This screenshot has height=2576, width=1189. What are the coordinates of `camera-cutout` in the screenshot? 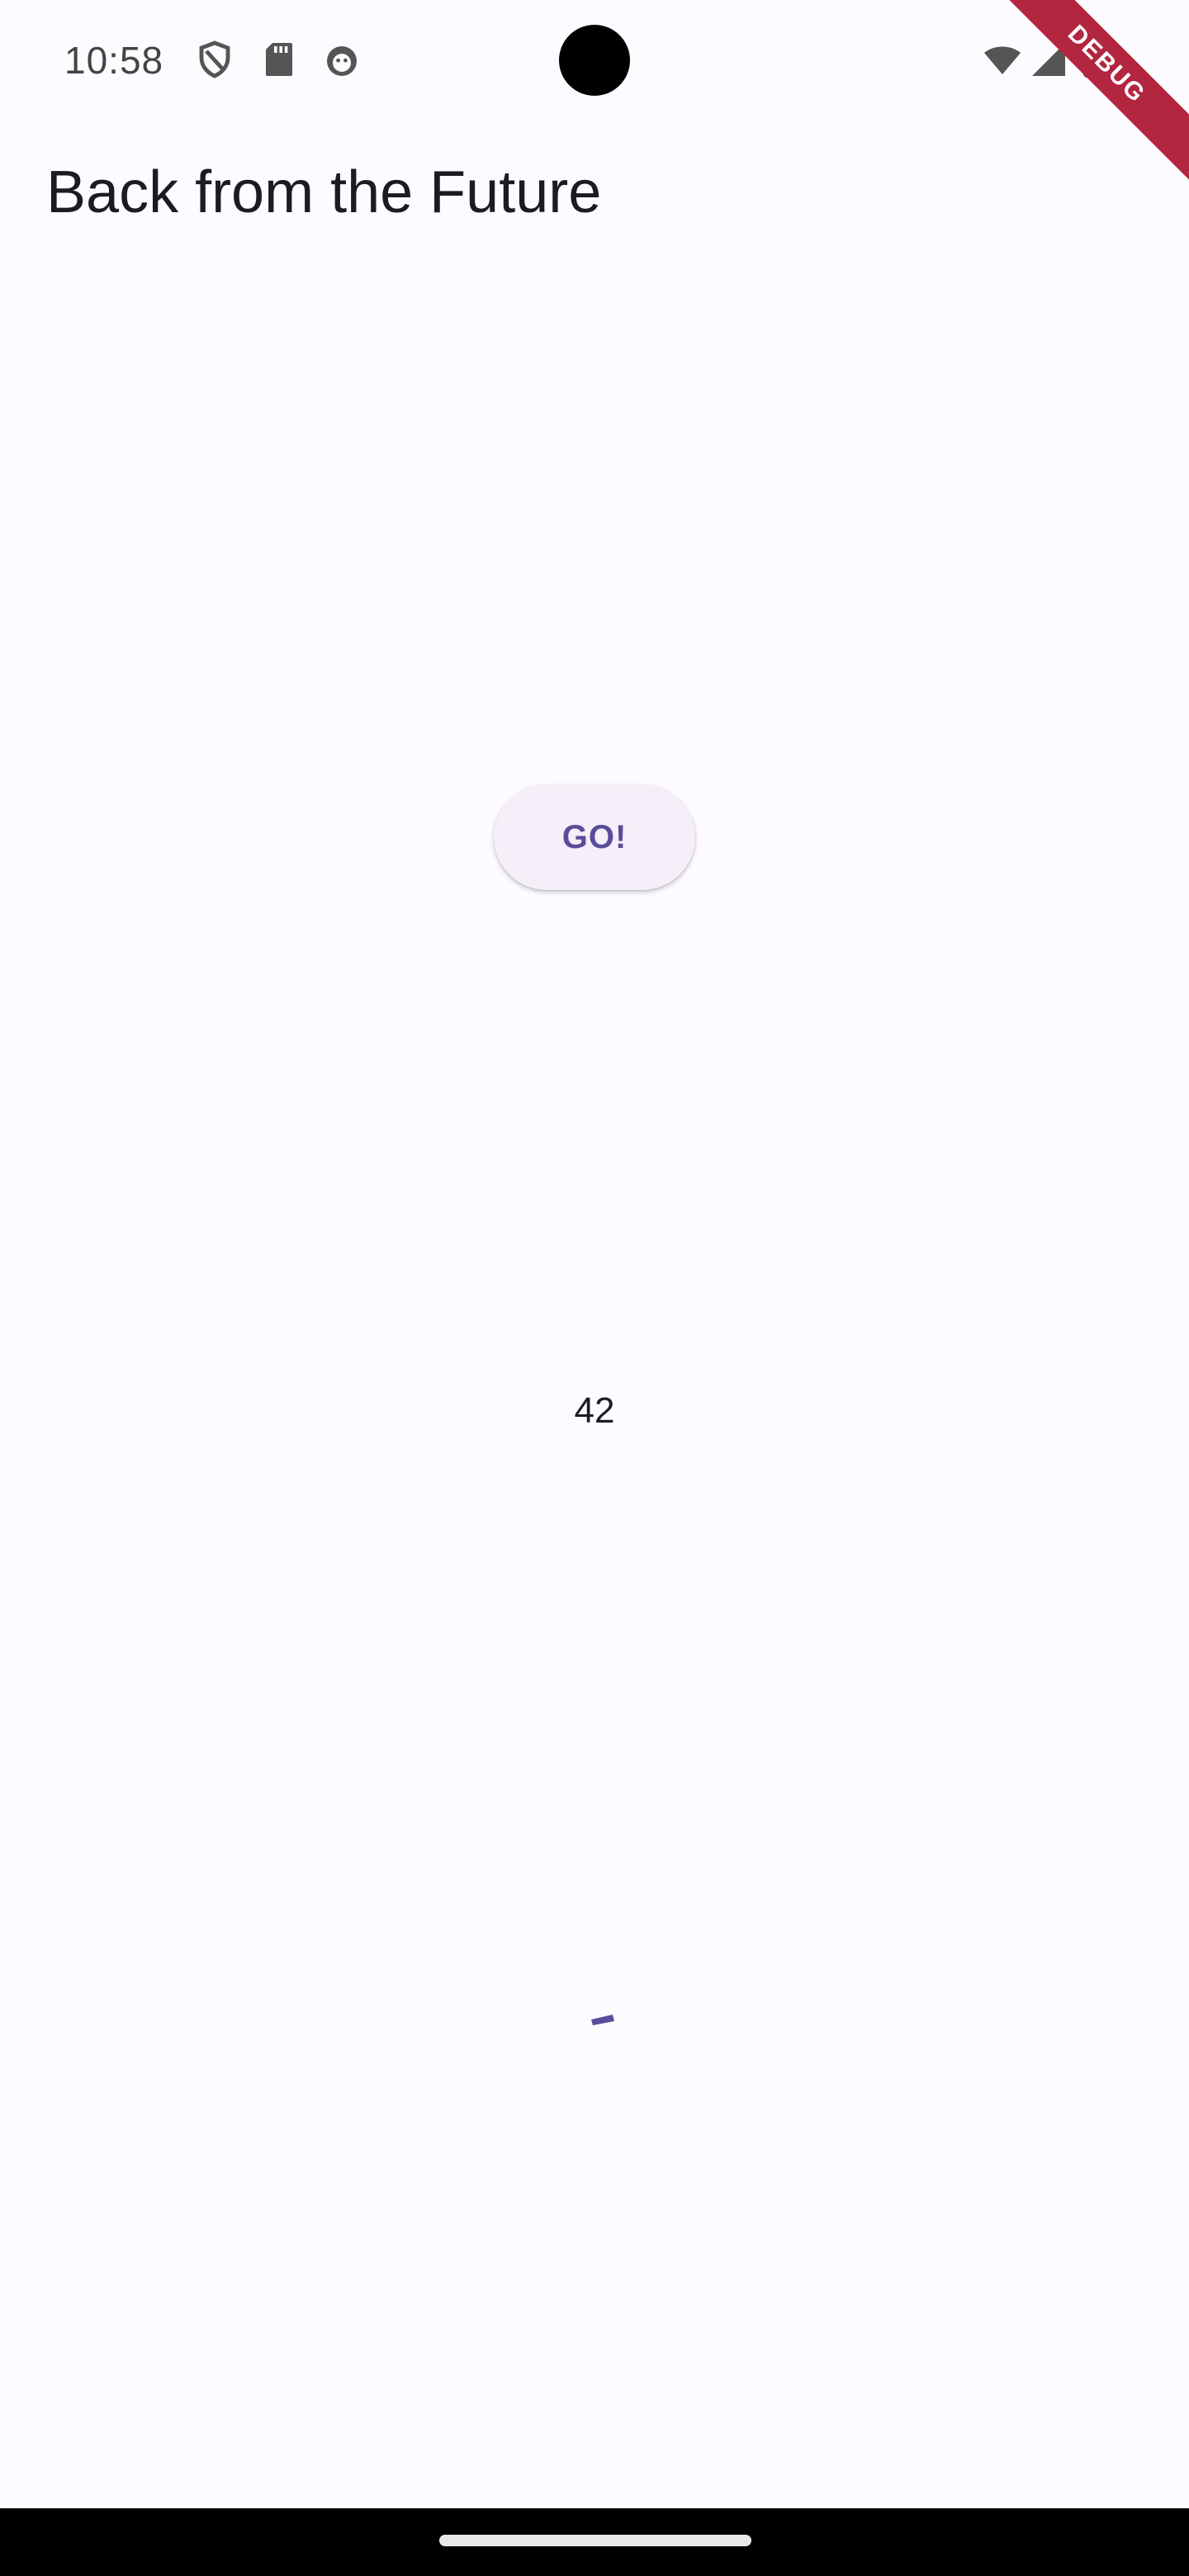 It's located at (594, 60).